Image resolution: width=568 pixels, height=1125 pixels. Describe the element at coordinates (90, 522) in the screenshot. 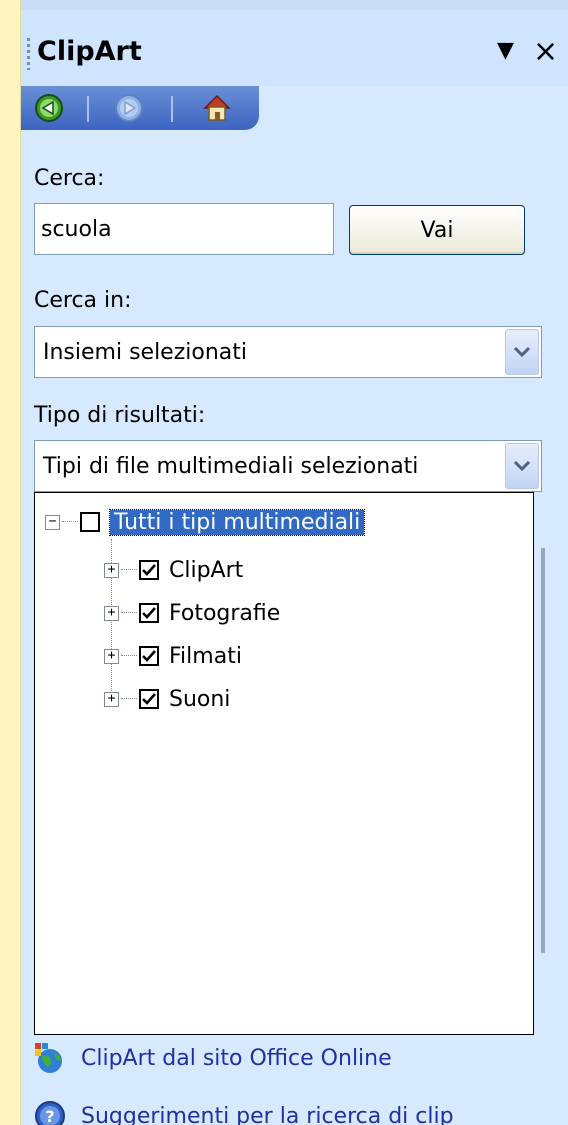

I see `root-checkbox` at that location.